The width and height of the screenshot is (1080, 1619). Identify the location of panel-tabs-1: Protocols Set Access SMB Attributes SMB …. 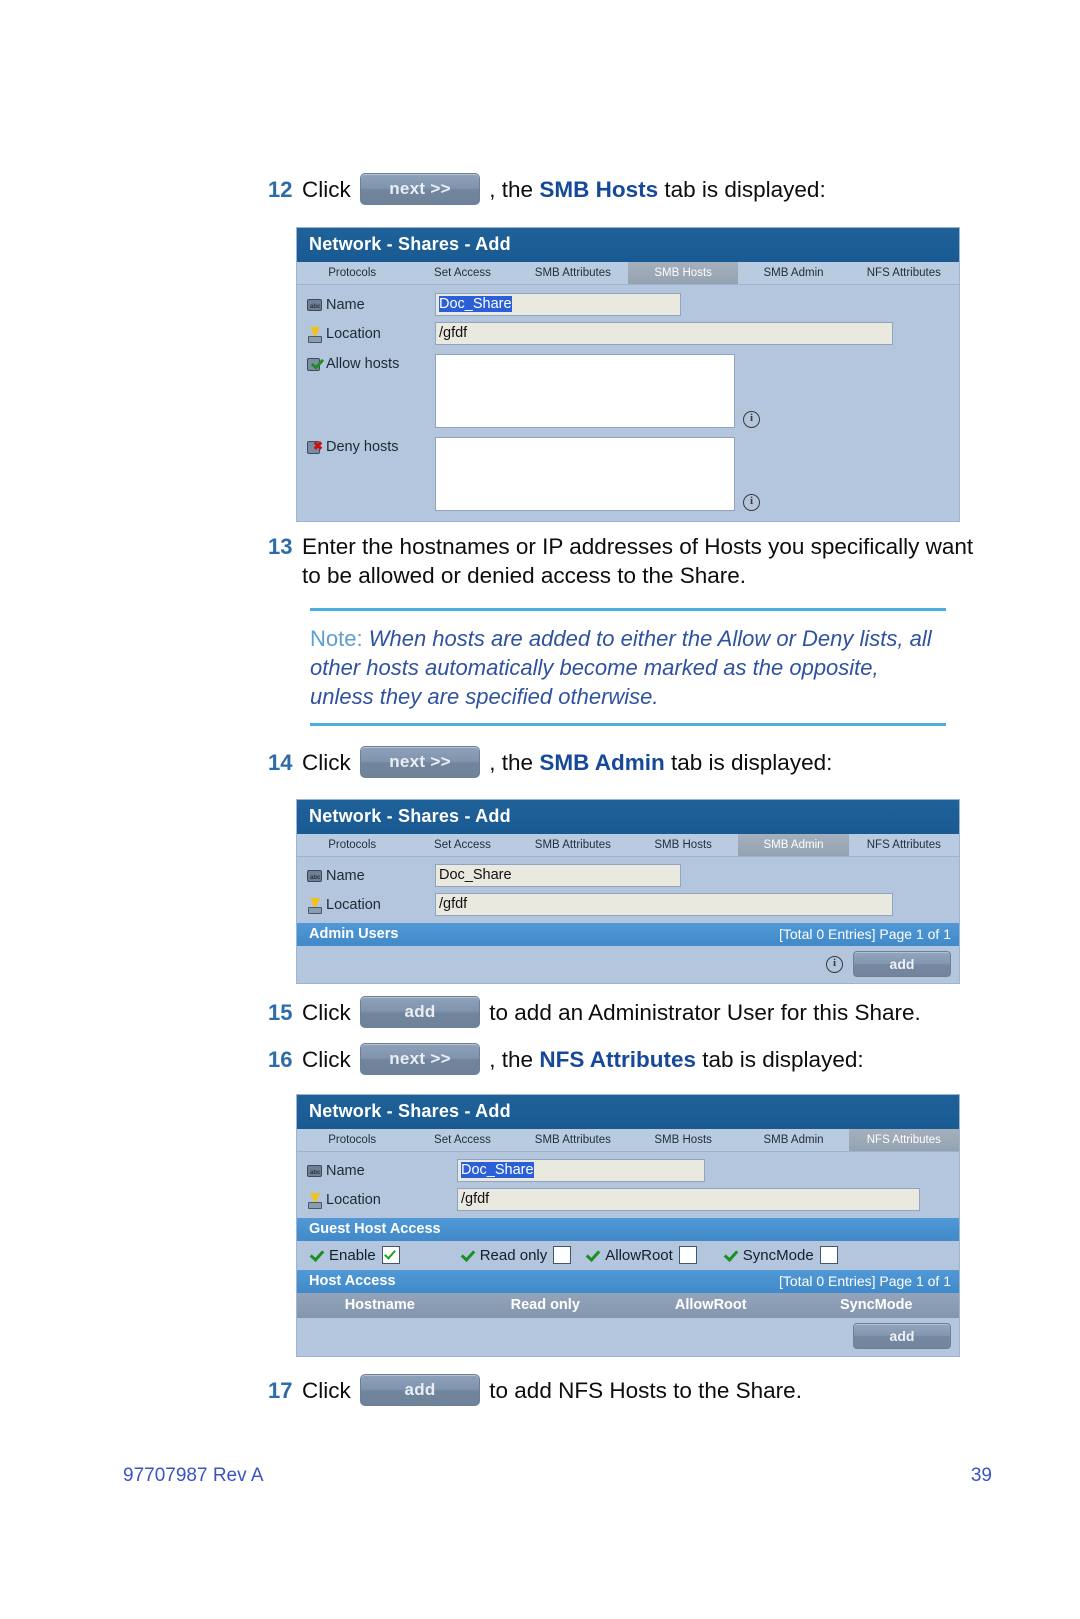
(628, 273).